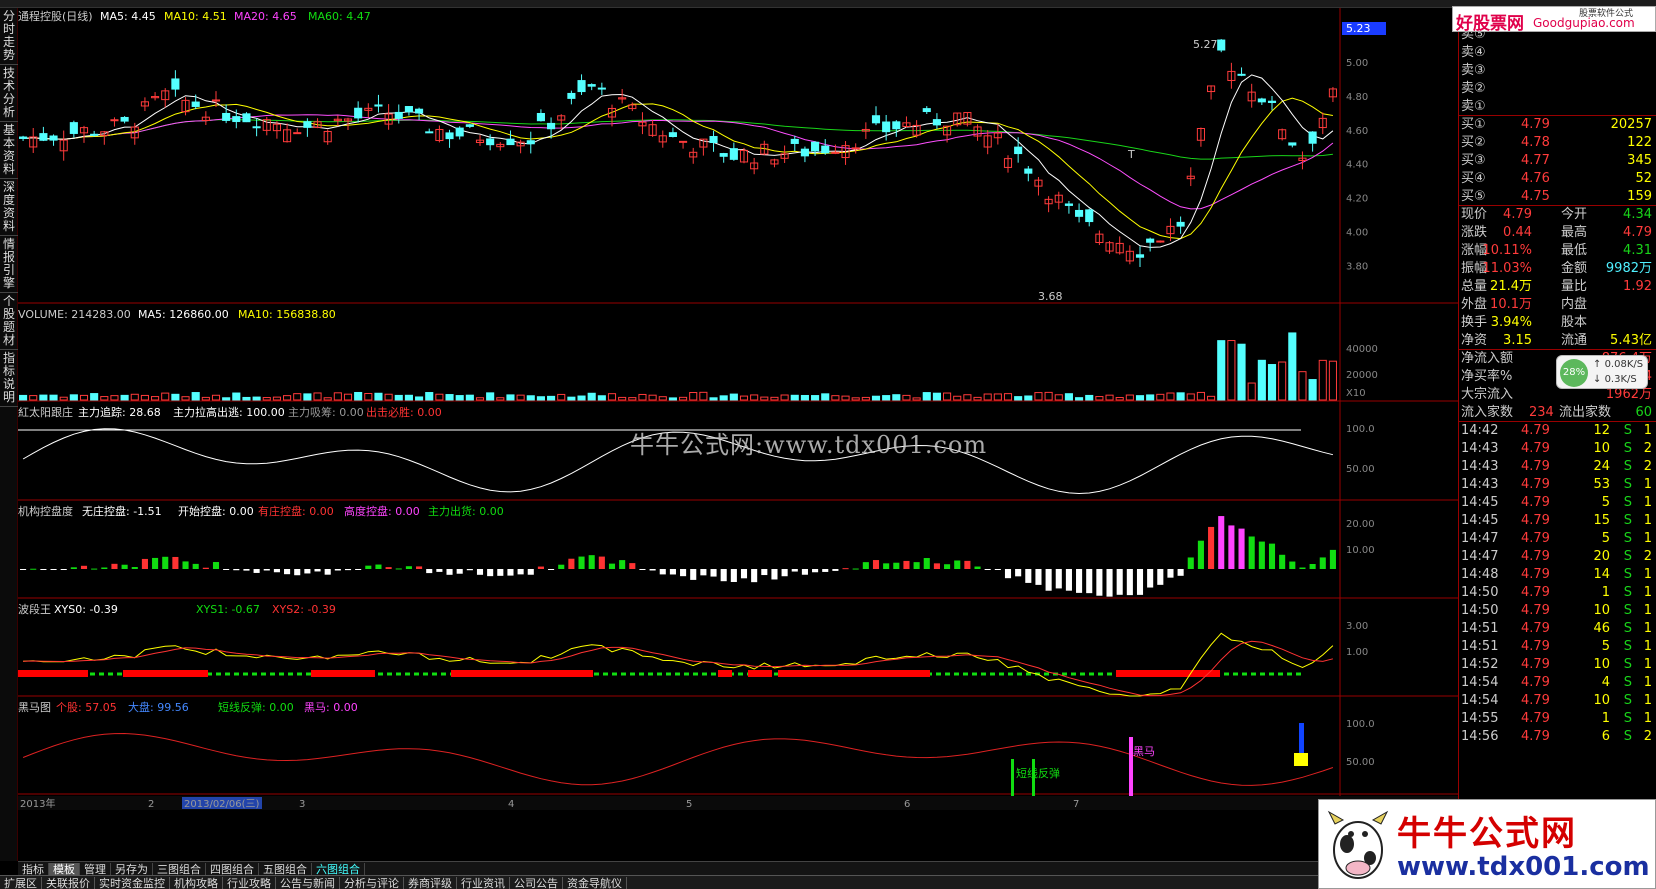 The width and height of the screenshot is (1656, 889). Describe the element at coordinates (1554, 20) in the screenshot. I see `watermark-top: 好股票网 Goodgupiao.com 股票软件公式` at that location.